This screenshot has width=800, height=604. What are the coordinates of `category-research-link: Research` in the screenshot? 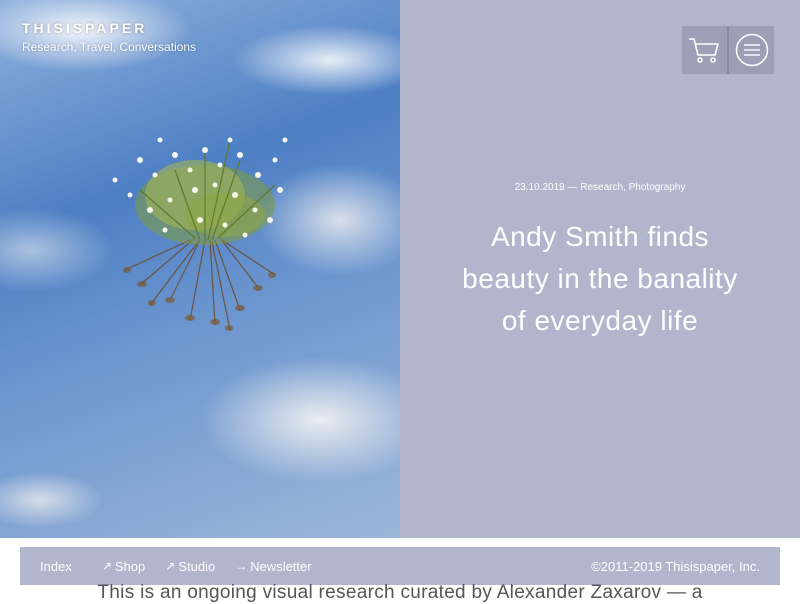 It's located at (601, 187).